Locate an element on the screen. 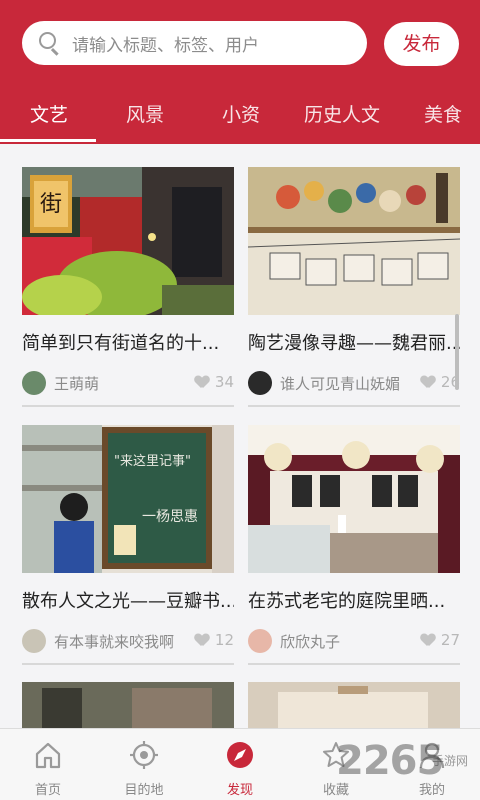 The height and width of the screenshot is (800, 480). like-count-value: 12 is located at coordinates (224, 640).